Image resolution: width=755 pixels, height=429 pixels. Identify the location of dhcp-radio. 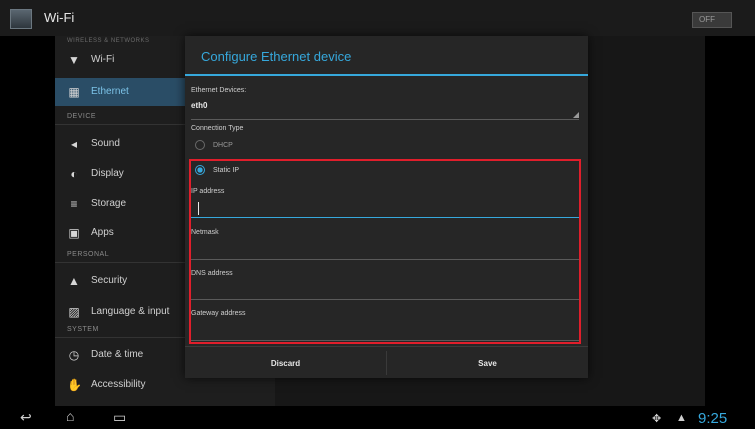
(200, 145).